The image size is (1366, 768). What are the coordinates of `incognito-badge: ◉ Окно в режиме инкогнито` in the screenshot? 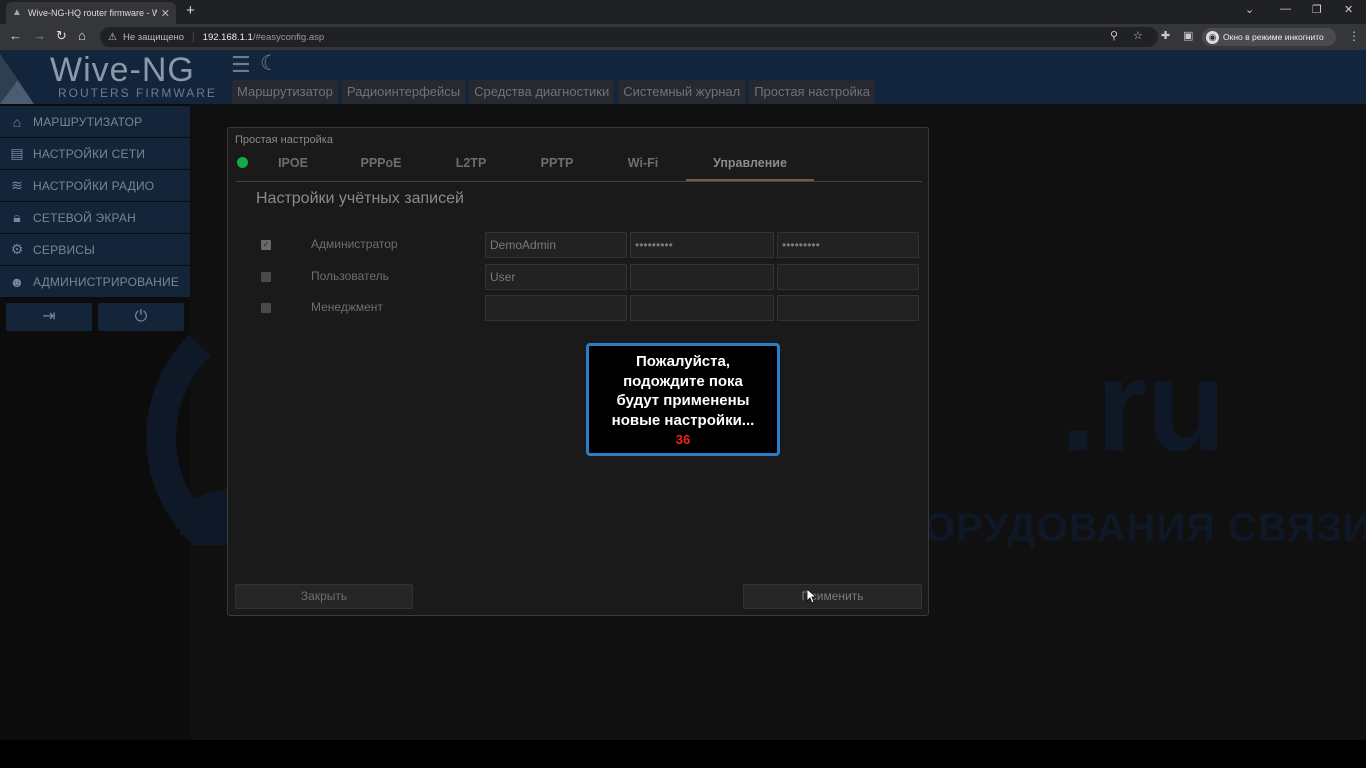 It's located at (1269, 37).